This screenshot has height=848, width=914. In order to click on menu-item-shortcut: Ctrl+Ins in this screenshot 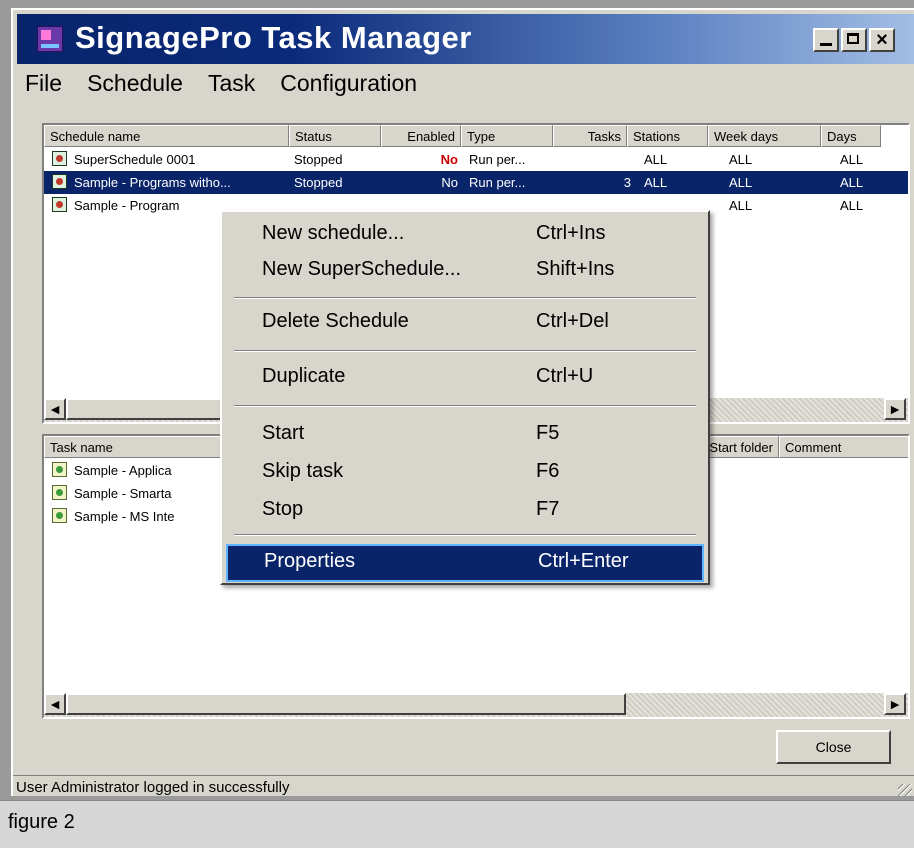, I will do `click(571, 233)`.